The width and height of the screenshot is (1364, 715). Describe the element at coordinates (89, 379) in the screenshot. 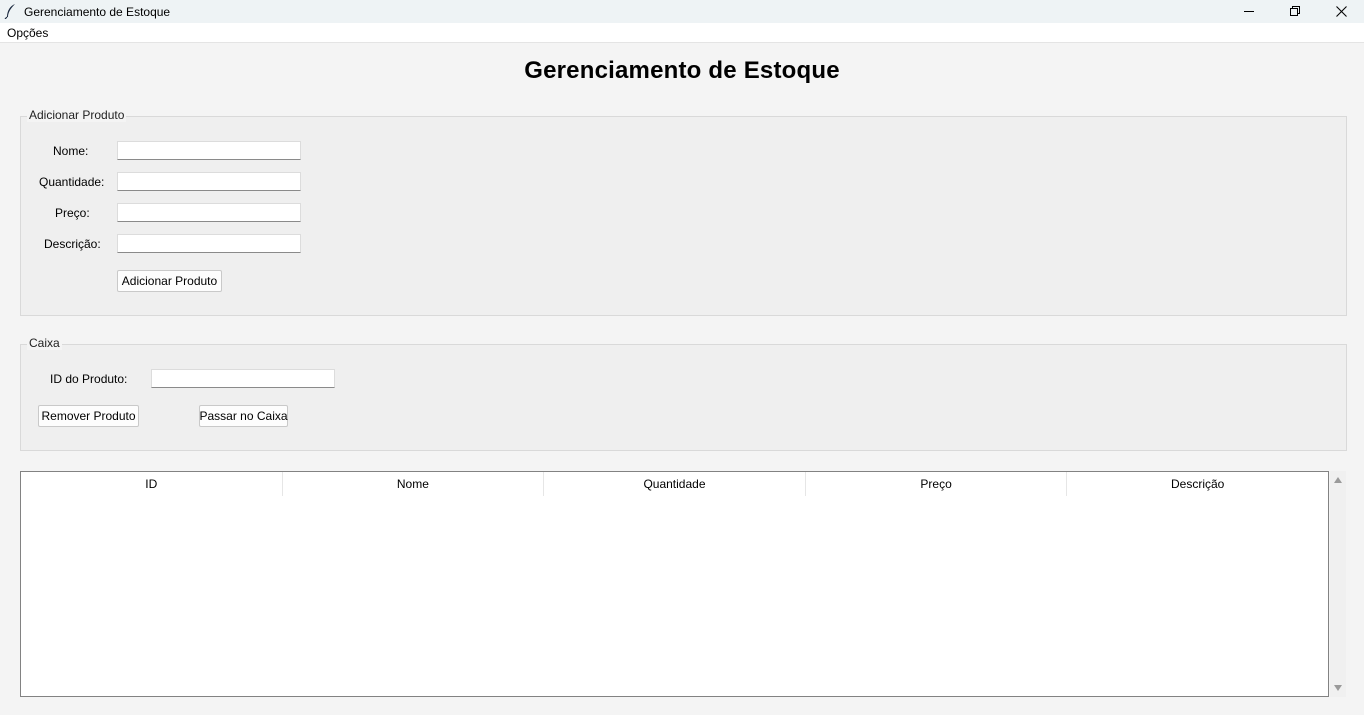

I see `product-id-label: ID do Produto:` at that location.